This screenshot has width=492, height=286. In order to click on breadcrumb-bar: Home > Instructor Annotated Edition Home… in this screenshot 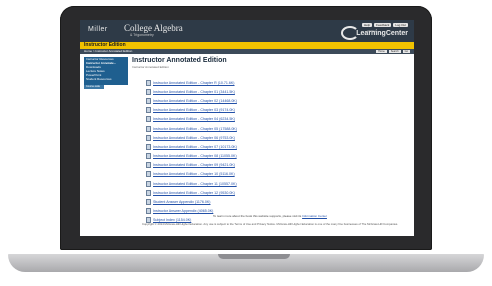, I will do `click(247, 51)`.